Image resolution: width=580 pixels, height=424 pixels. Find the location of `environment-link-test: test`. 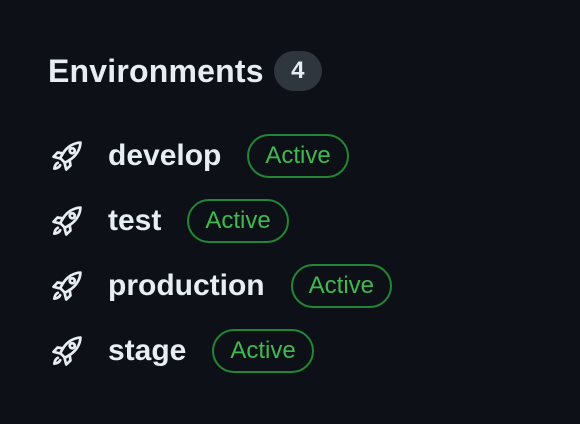

environment-link-test: test is located at coordinates (134, 221).